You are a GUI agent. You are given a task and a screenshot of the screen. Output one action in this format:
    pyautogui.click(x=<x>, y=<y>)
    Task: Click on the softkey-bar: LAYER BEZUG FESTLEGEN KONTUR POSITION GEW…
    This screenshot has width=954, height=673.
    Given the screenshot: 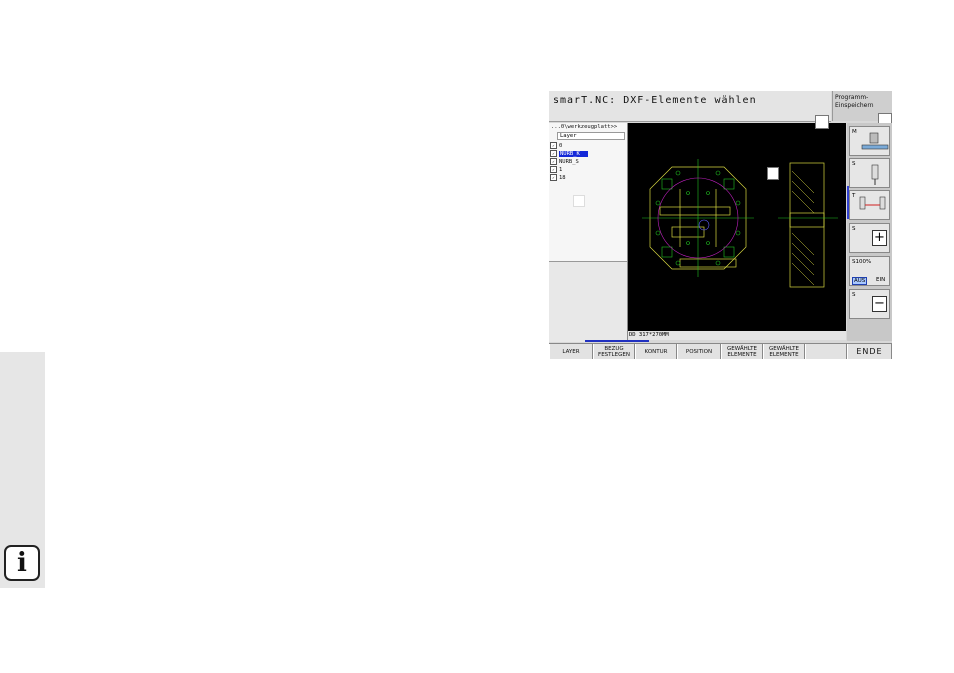 What is the action you would take?
    pyautogui.click(x=720, y=351)
    